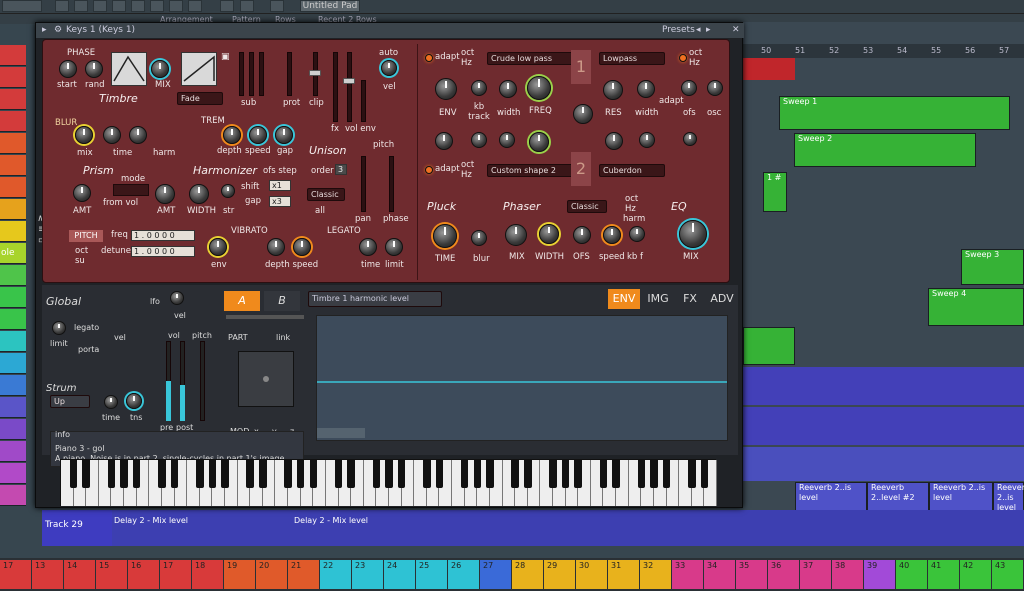 The image size is (1024, 591). Describe the element at coordinates (769, 69) in the screenshot. I see `audio-clip-red` at that location.